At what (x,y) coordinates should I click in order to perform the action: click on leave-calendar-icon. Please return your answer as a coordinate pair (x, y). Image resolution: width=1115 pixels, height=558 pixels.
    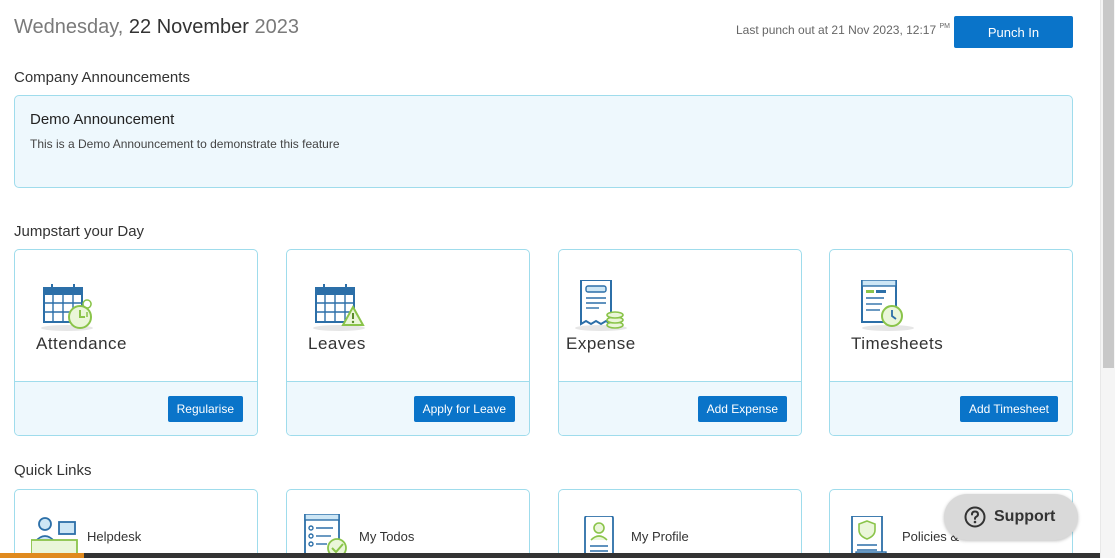
    Looking at the image, I should click on (339, 307).